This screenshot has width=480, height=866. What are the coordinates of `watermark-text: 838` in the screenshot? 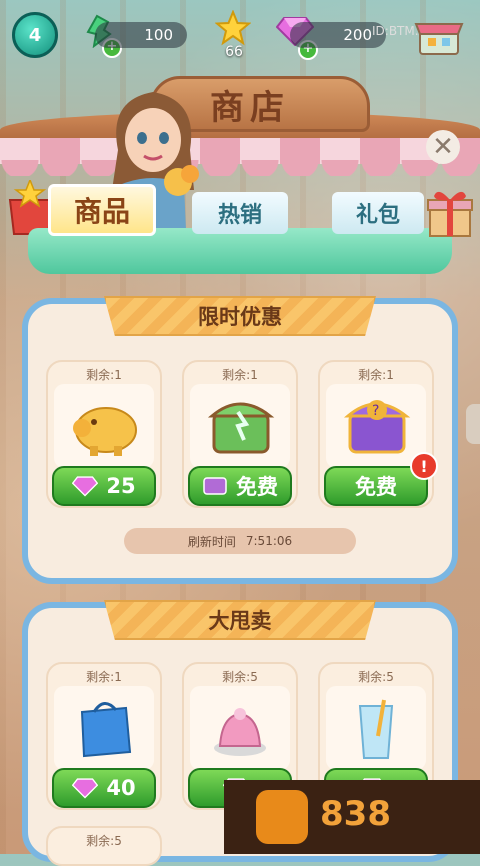 It's located at (355, 814).